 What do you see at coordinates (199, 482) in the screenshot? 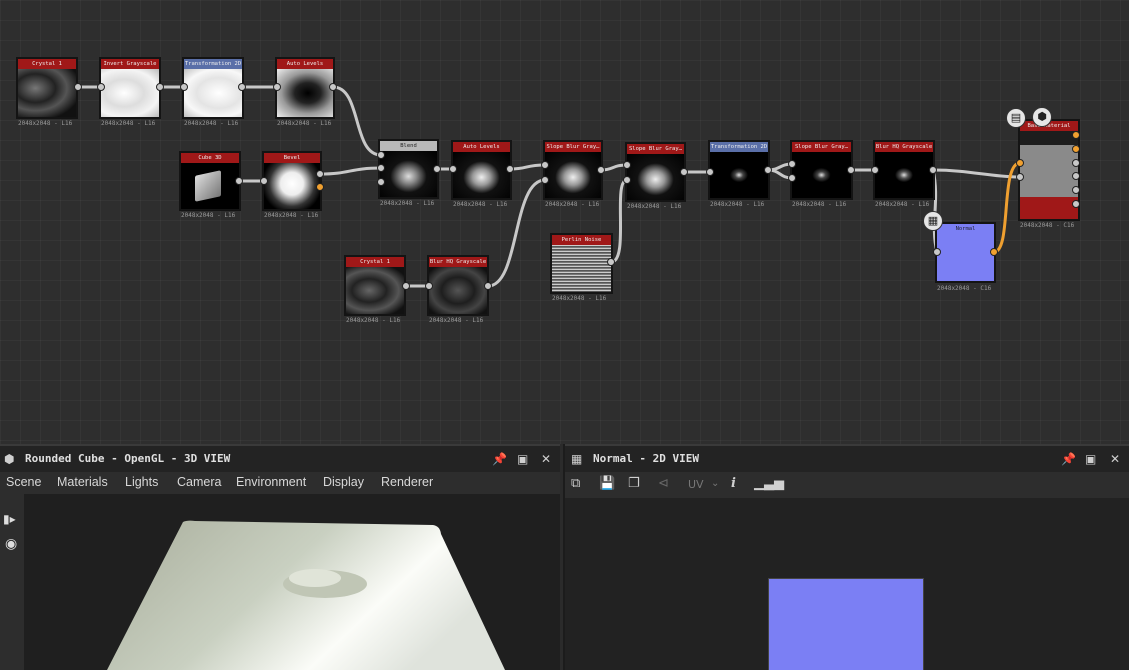
I see `menu-camera: Camera` at bounding box center [199, 482].